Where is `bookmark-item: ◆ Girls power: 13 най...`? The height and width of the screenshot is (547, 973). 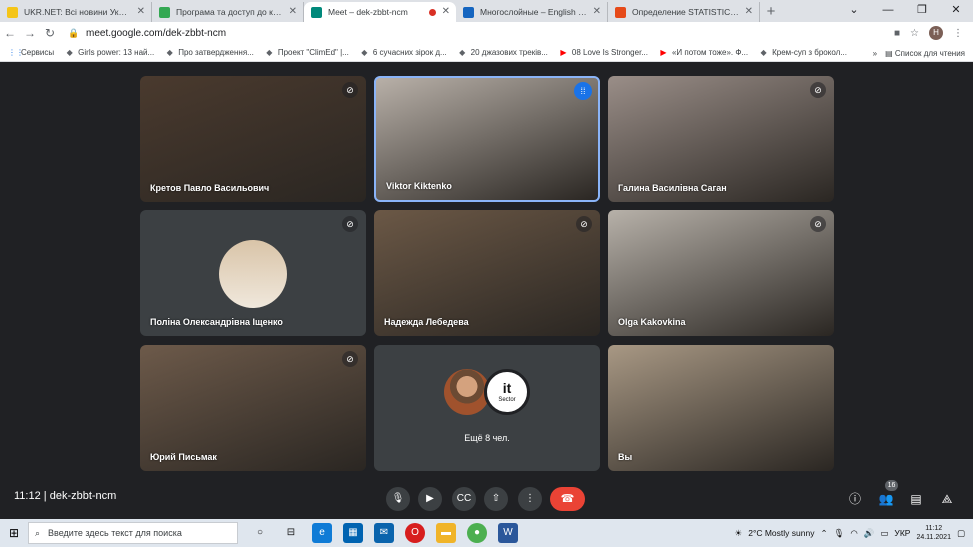
bookmark-item: ◆ Girls power: 13 най... is located at coordinates (110, 52).